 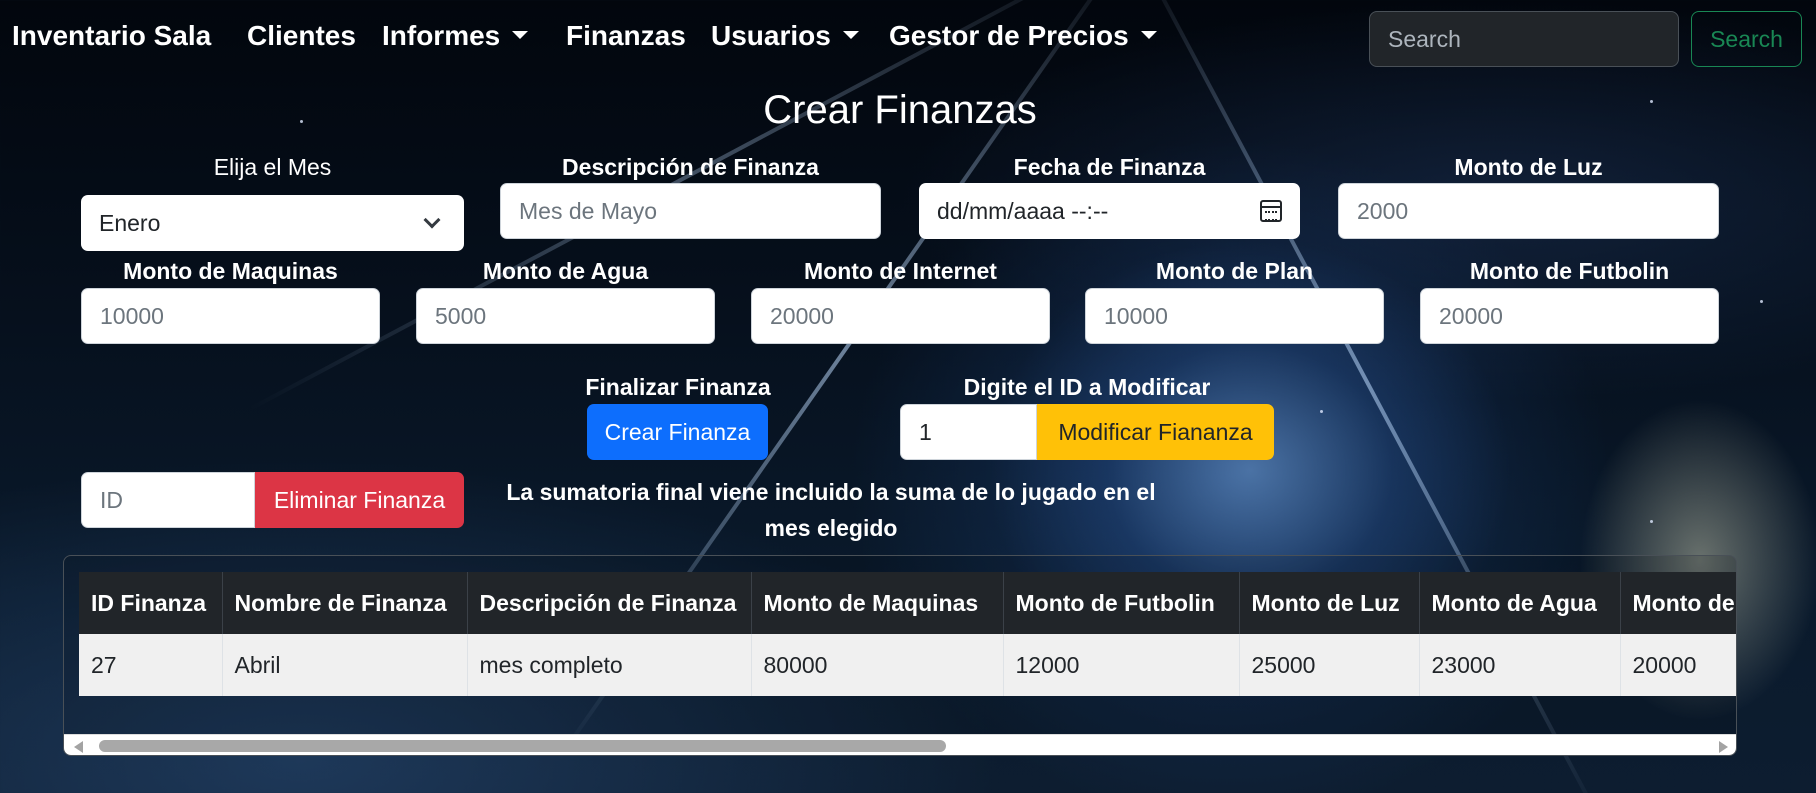 What do you see at coordinates (771, 35) in the screenshot?
I see `nav-item-usuarios-label: Usuarios` at bounding box center [771, 35].